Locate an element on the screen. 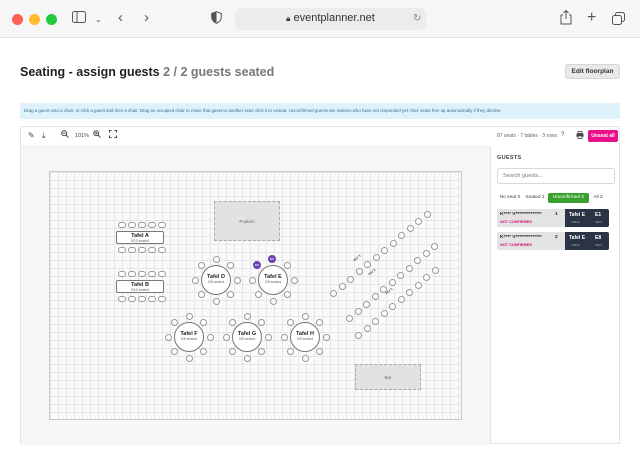 This screenshot has height=459, width=640. reload-icon: ↻ is located at coordinates (417, 19).